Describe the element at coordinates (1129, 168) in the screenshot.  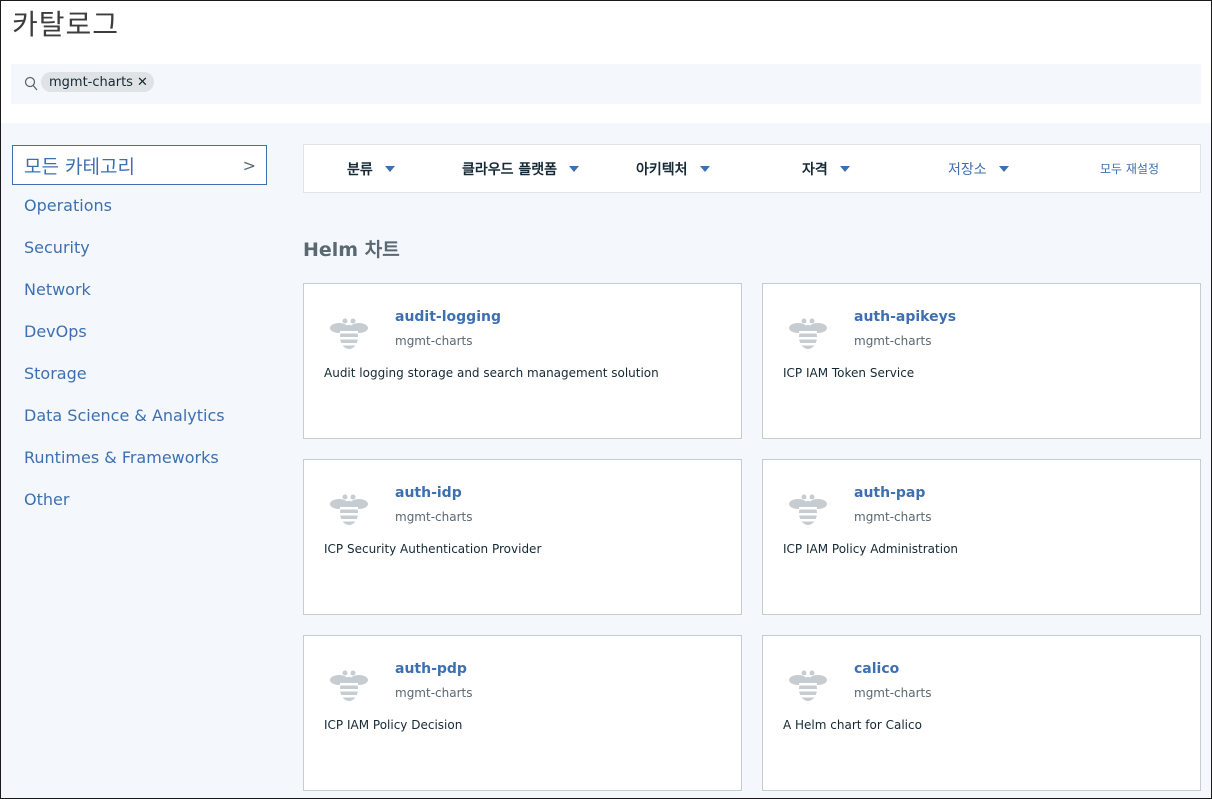
I see `reset-all-link: 모두 재설정` at that location.